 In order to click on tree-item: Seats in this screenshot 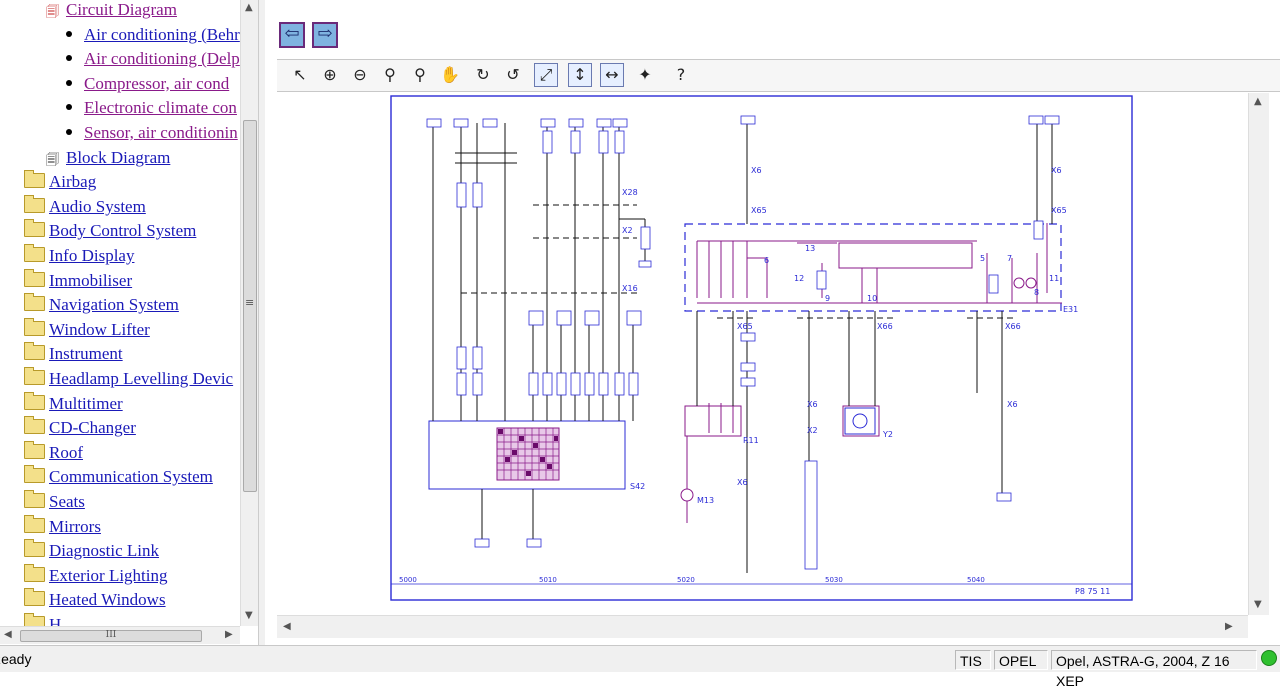, I will do `click(54, 501)`.